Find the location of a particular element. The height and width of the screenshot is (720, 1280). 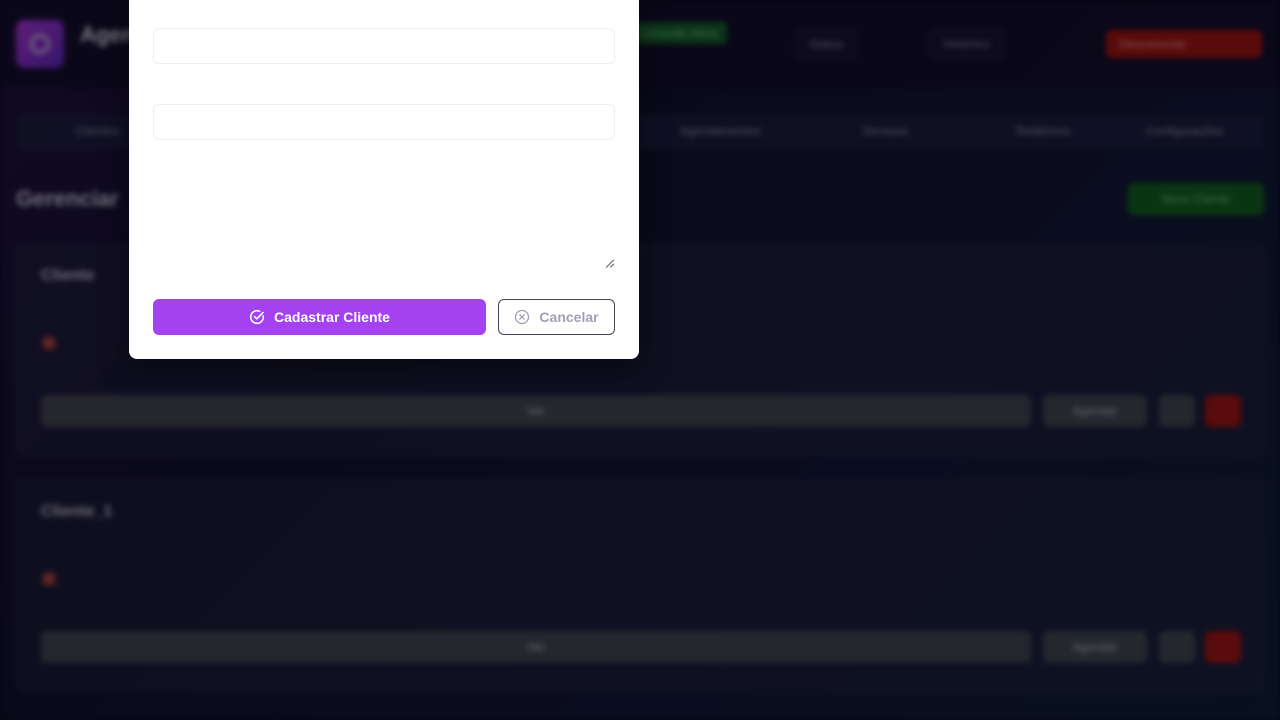

cancel-label: Cancelar is located at coordinates (569, 317).